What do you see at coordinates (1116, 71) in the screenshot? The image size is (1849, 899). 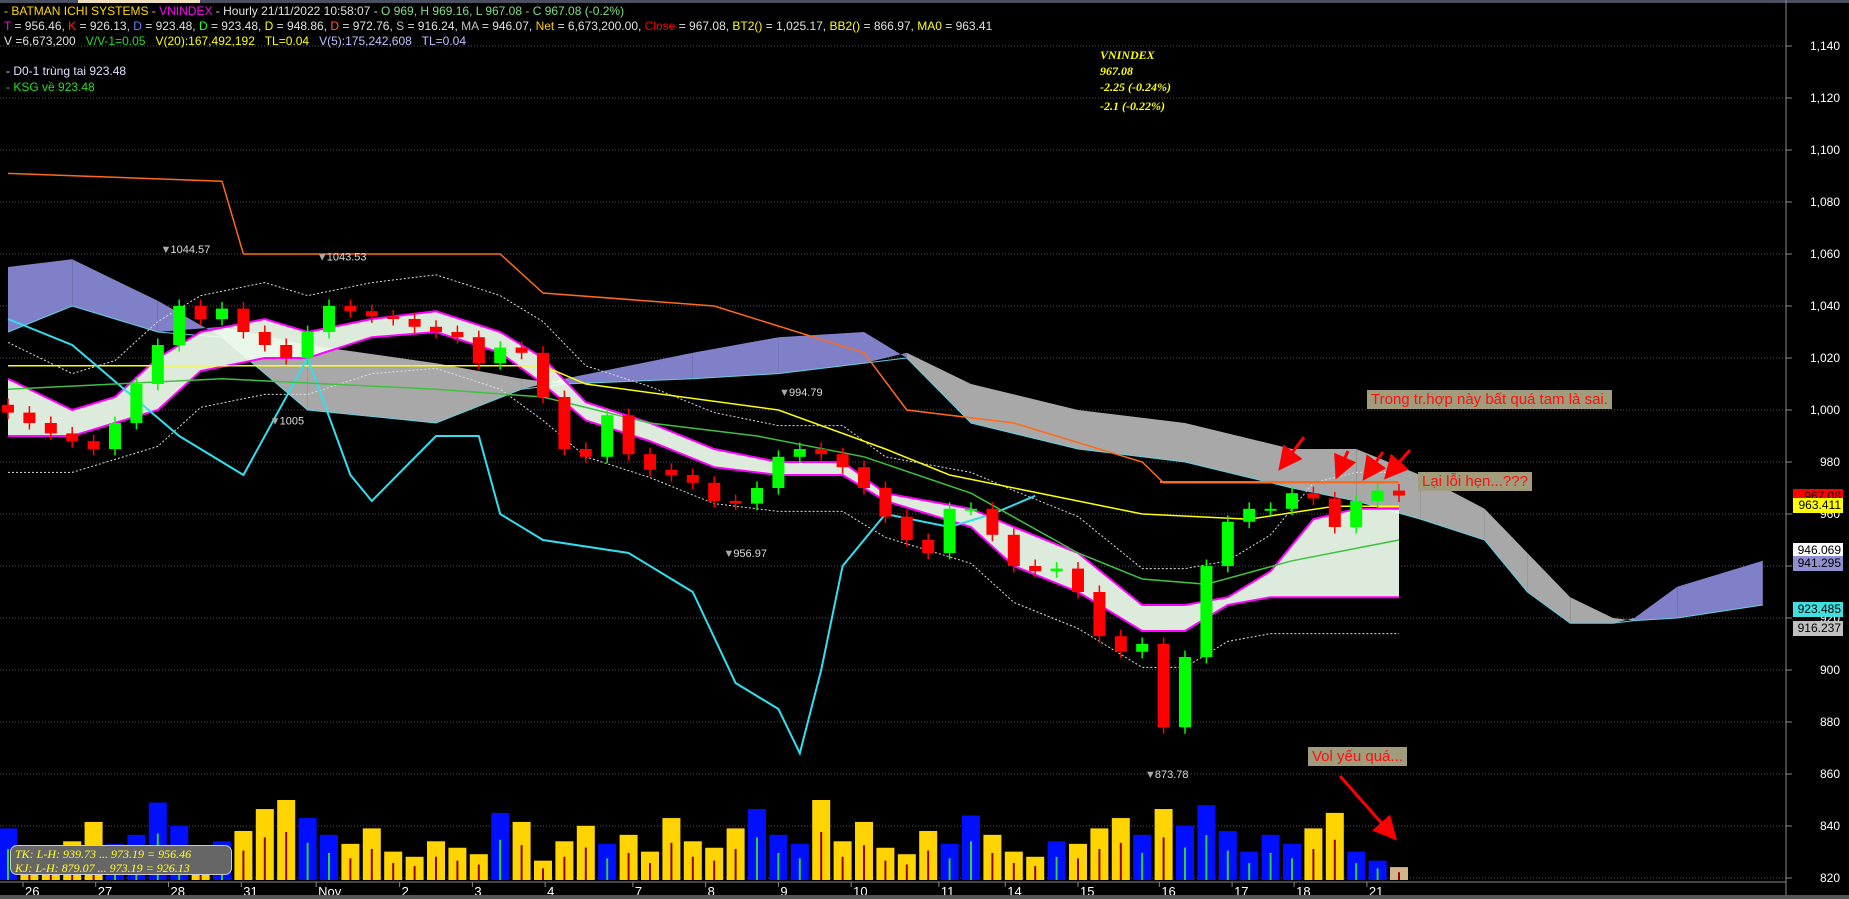 I see `quote-price: 967.08` at bounding box center [1116, 71].